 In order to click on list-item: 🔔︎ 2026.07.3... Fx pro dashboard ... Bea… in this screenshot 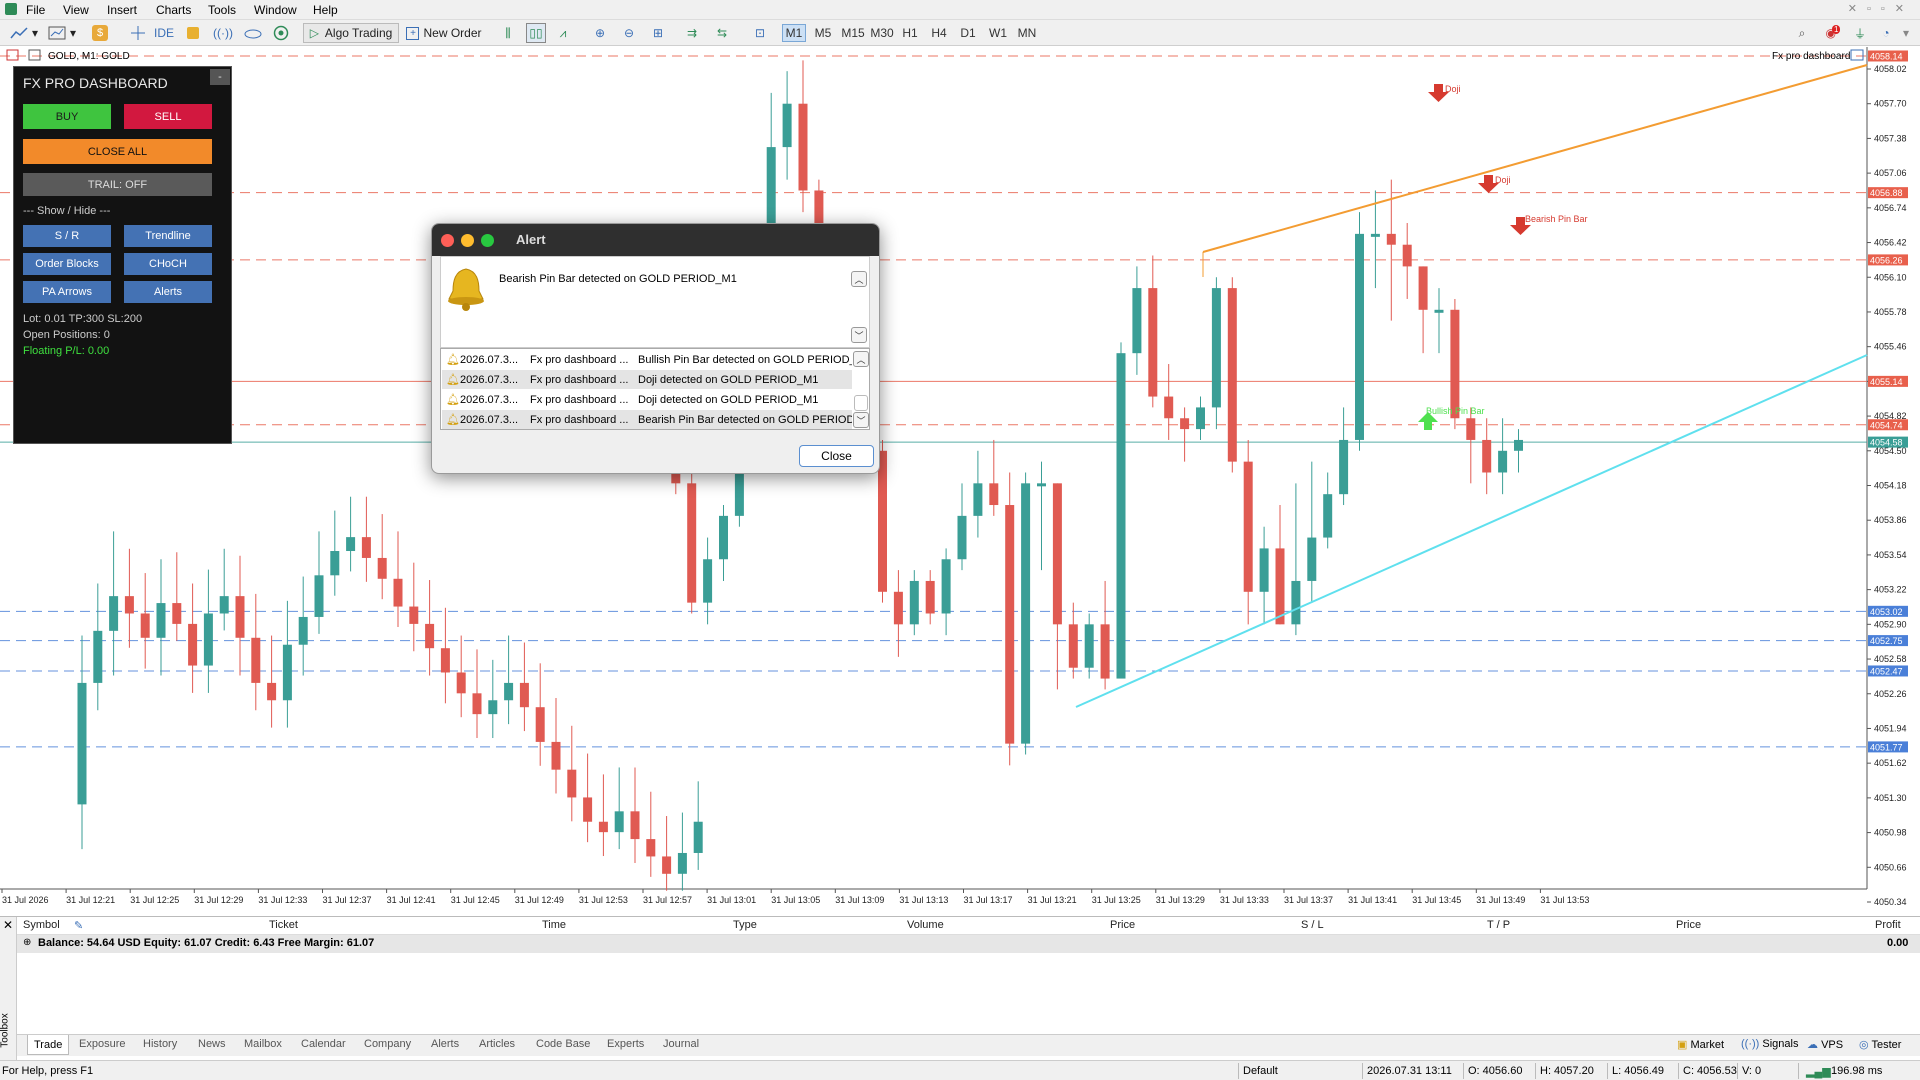, I will do `click(647, 419)`.